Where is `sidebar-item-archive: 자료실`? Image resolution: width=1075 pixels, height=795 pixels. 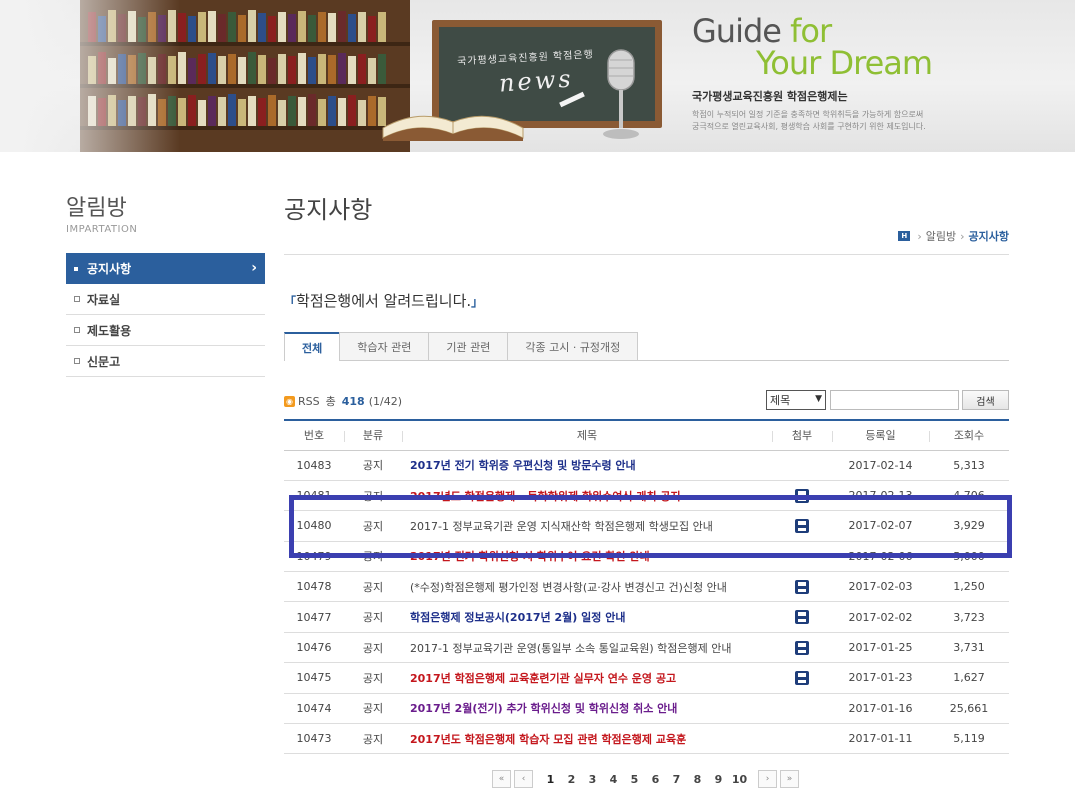
sidebar-item-archive: 자료실 is located at coordinates (165, 299).